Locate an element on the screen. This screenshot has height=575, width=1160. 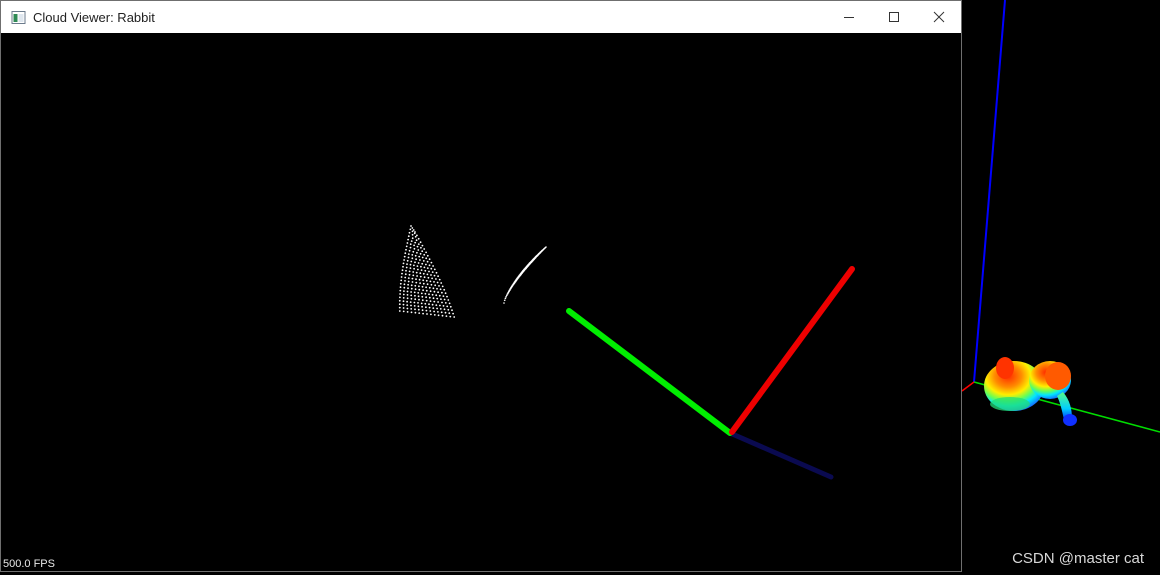
window-title: Cloud Viewer: Rabbit is located at coordinates (94, 17).